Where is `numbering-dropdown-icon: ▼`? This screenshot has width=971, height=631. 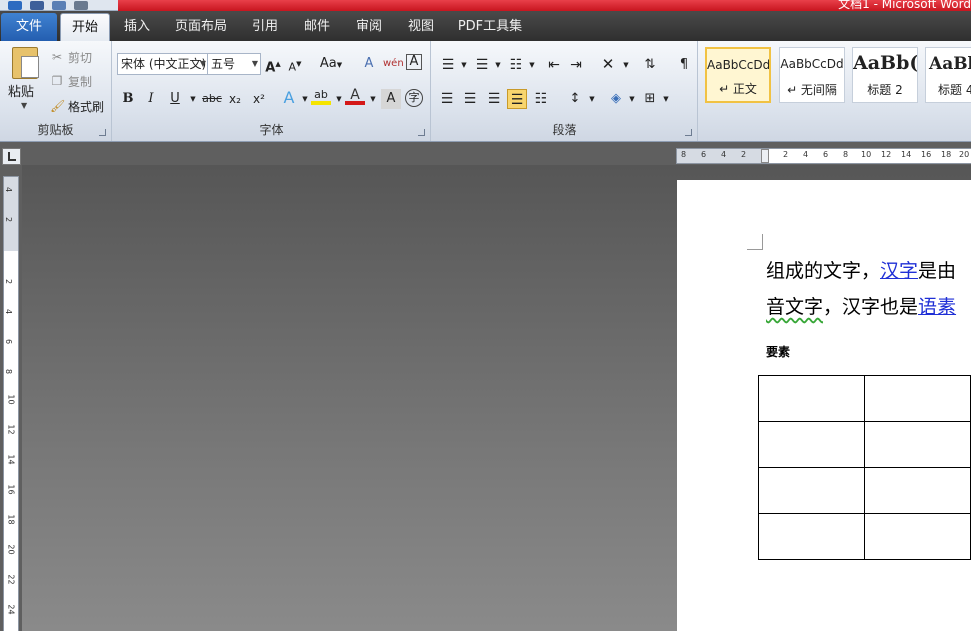
numbering-dropdown-icon: ▼ is located at coordinates (498, 65).